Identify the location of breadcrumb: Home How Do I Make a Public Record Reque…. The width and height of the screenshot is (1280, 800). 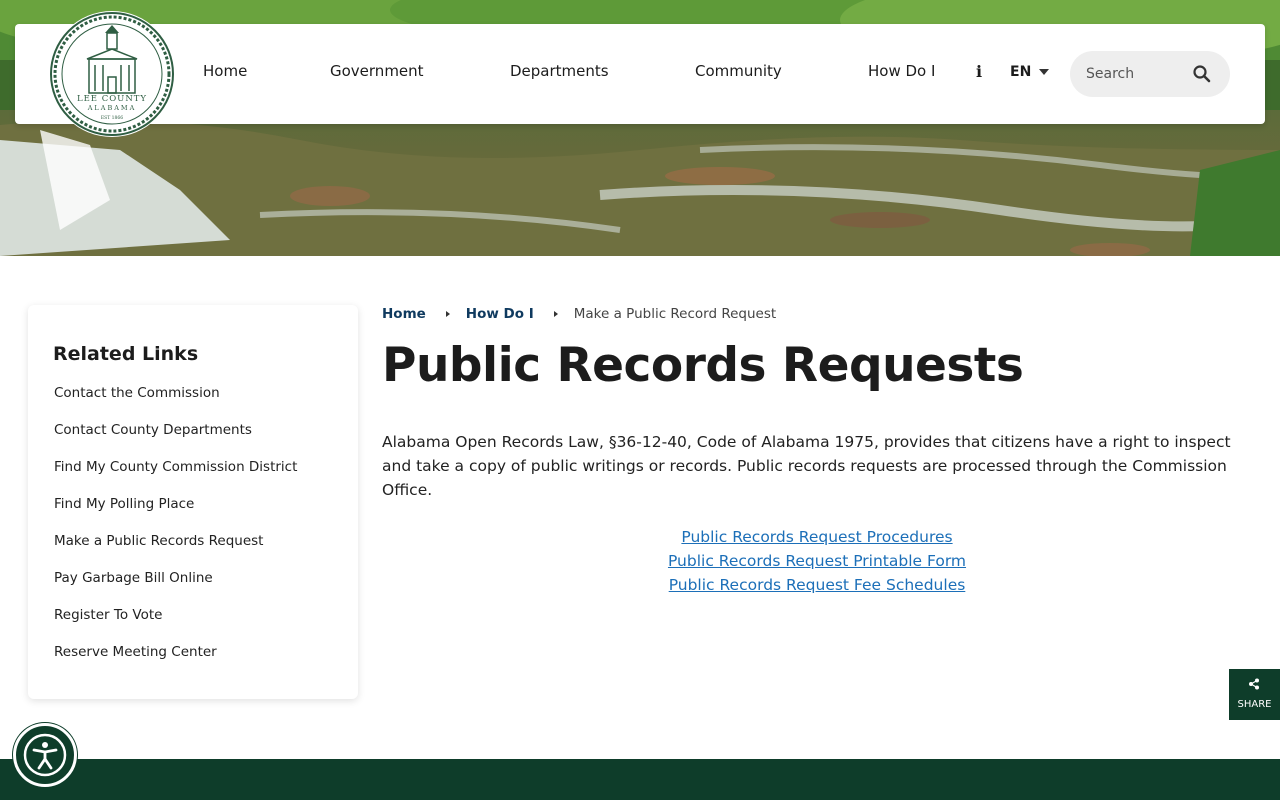
(579, 314).